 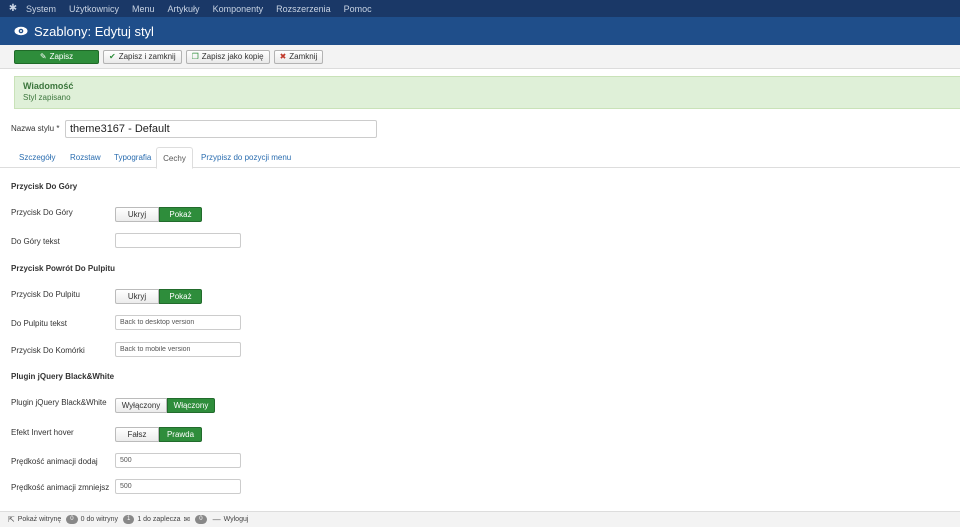 What do you see at coordinates (112, 56) in the screenshot?
I see `check-icon: ✔` at bounding box center [112, 56].